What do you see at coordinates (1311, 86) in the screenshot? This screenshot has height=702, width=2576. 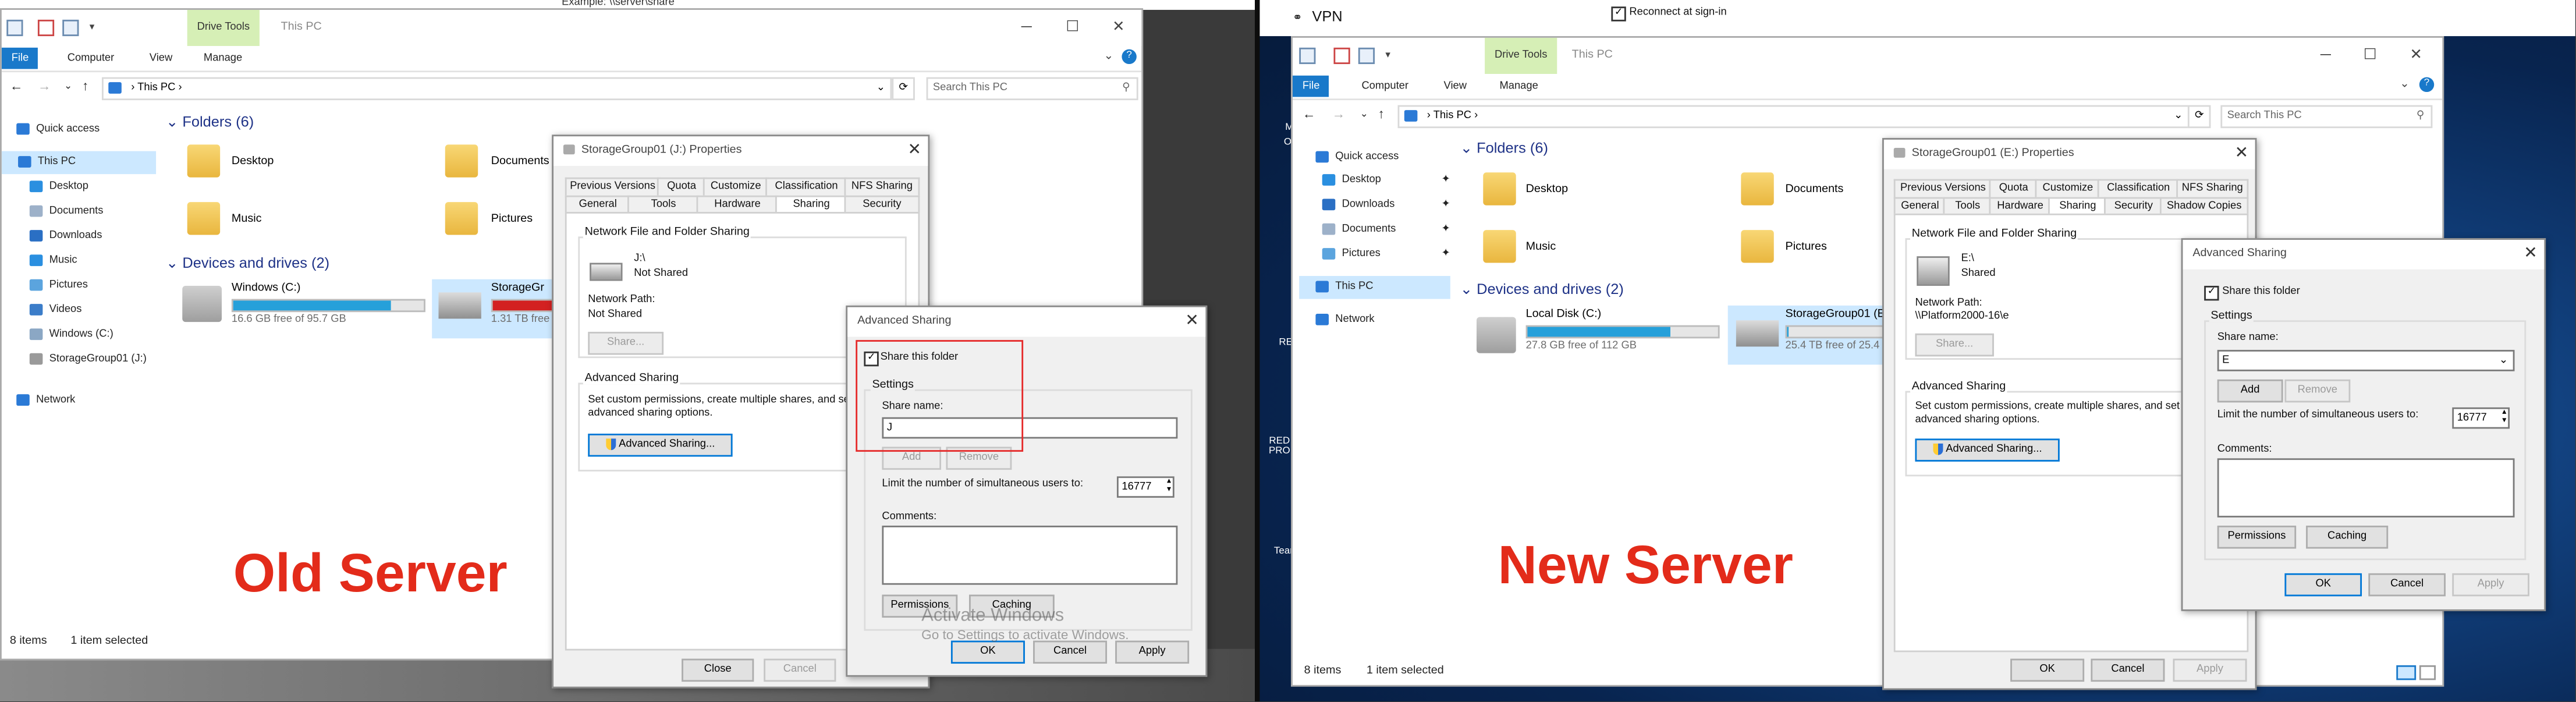 I see `ribbon-tab-file: File` at bounding box center [1311, 86].